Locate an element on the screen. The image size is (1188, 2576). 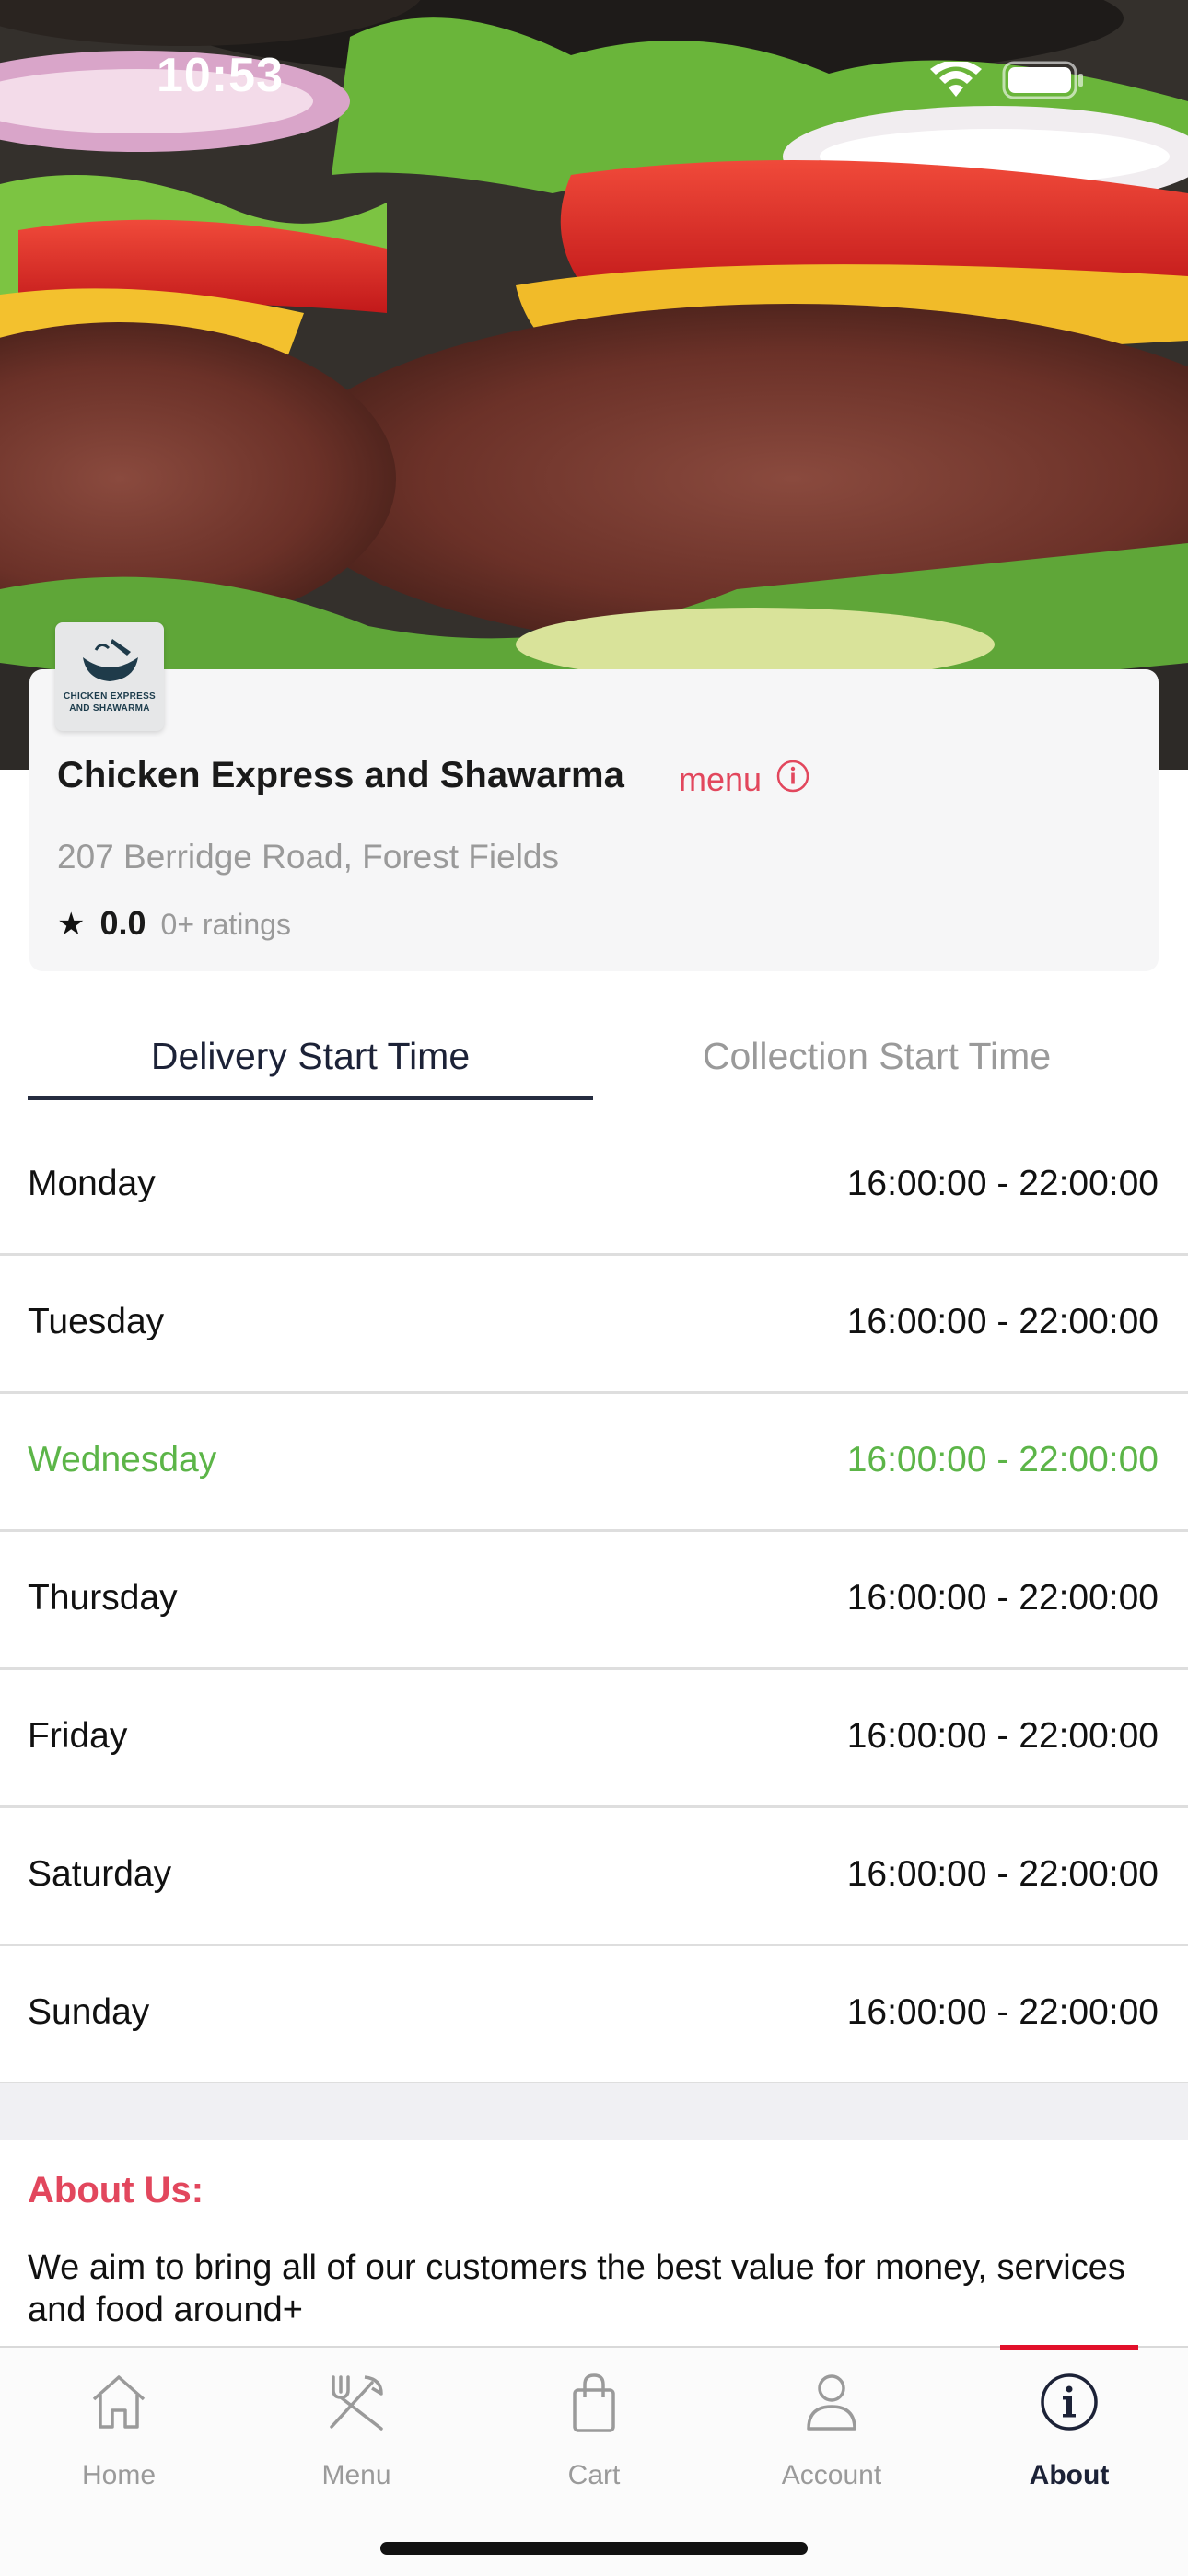
hours-row-sunday: Sunday 16:00:00 - 22:00:00 is located at coordinates (594, 2014).